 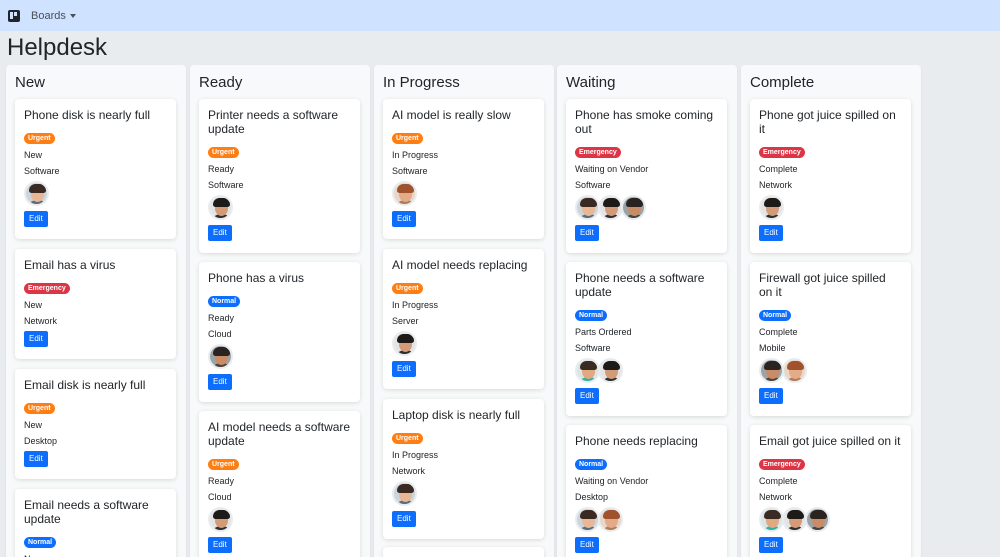 I want to click on ticket-card, so click(x=463, y=552).